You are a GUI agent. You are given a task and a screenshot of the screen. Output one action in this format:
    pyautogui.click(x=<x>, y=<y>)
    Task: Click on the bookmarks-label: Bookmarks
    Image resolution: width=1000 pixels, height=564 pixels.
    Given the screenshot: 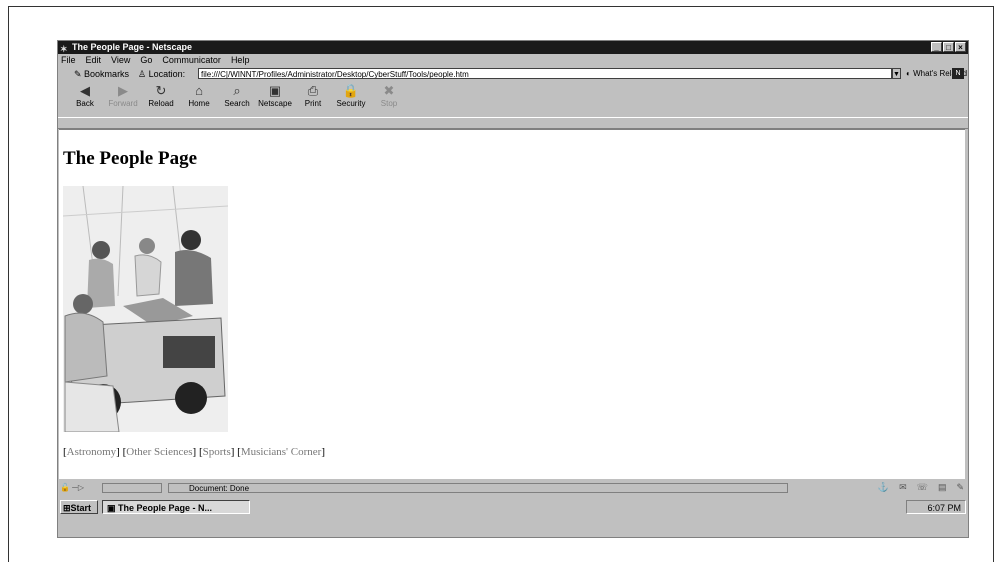 What is the action you would take?
    pyautogui.click(x=107, y=74)
    